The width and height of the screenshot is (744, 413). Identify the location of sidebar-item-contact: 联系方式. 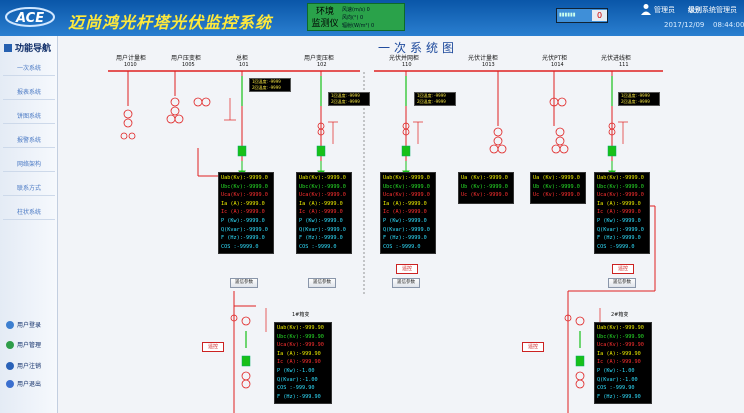
(29, 189).